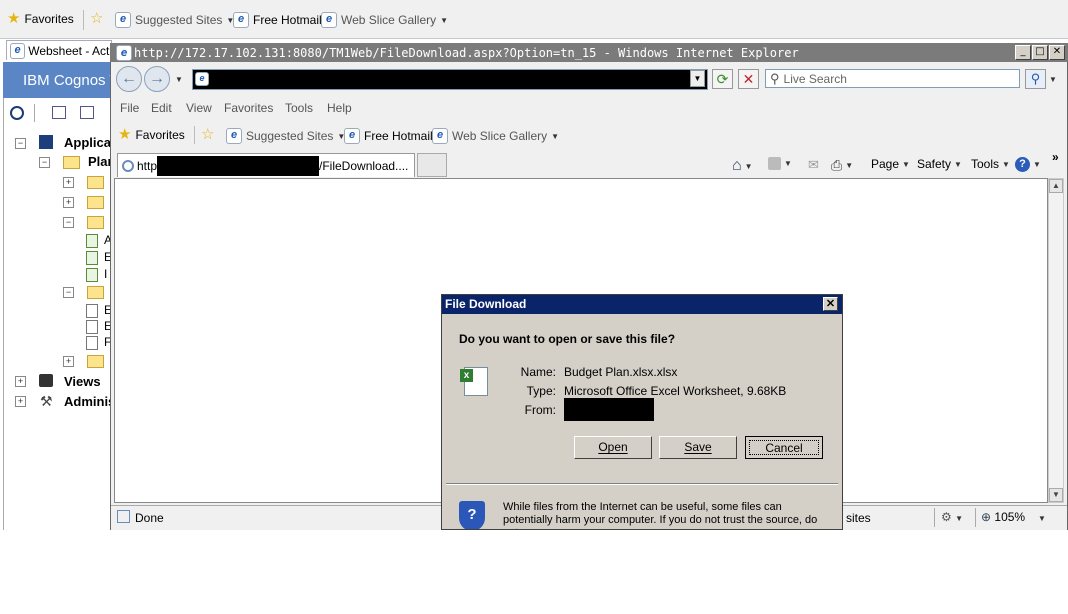 This screenshot has height=614, width=1068. I want to click on protected-mode-icon: ⚙ ▼, so click(952, 517).